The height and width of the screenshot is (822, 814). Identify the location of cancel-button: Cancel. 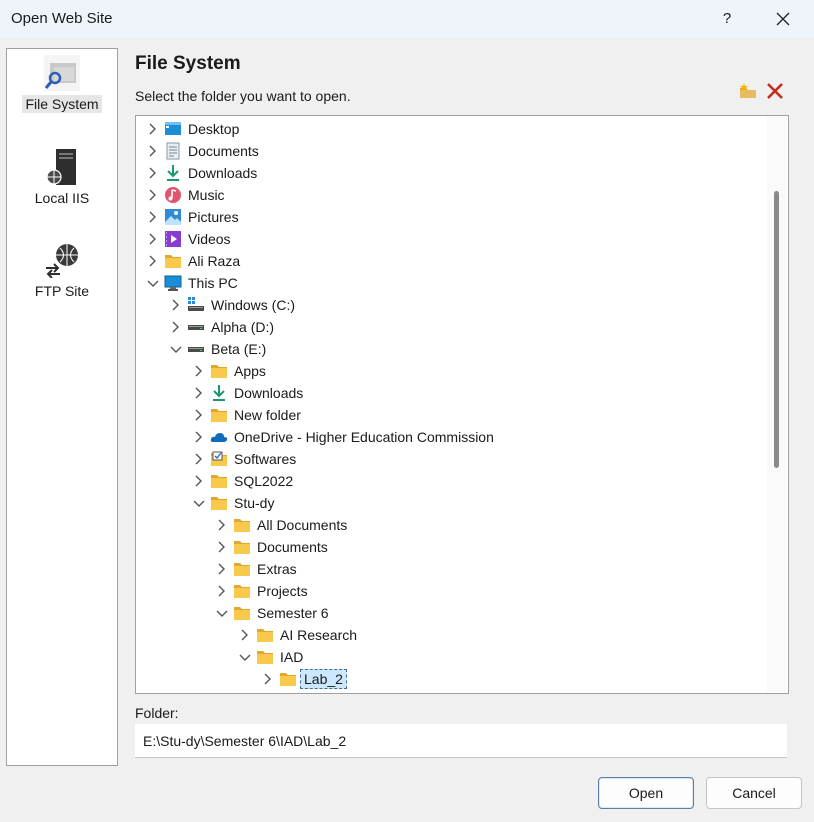
(754, 793).